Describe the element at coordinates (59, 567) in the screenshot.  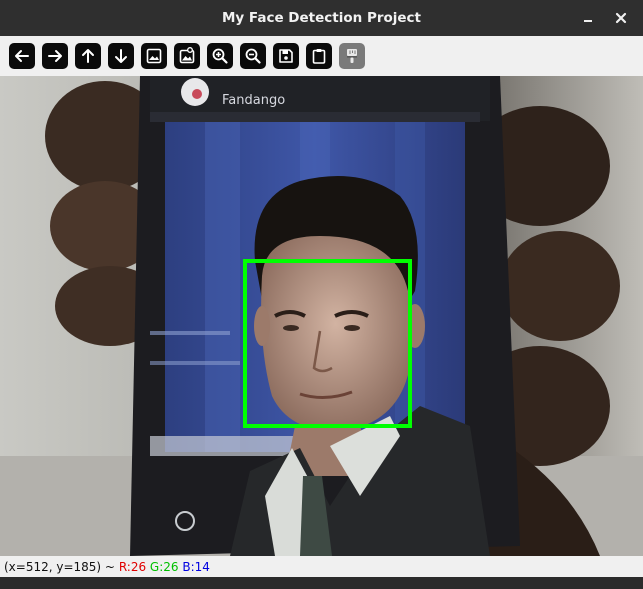
I see `cursor-coordinates: (x=512, y=185) ~` at that location.